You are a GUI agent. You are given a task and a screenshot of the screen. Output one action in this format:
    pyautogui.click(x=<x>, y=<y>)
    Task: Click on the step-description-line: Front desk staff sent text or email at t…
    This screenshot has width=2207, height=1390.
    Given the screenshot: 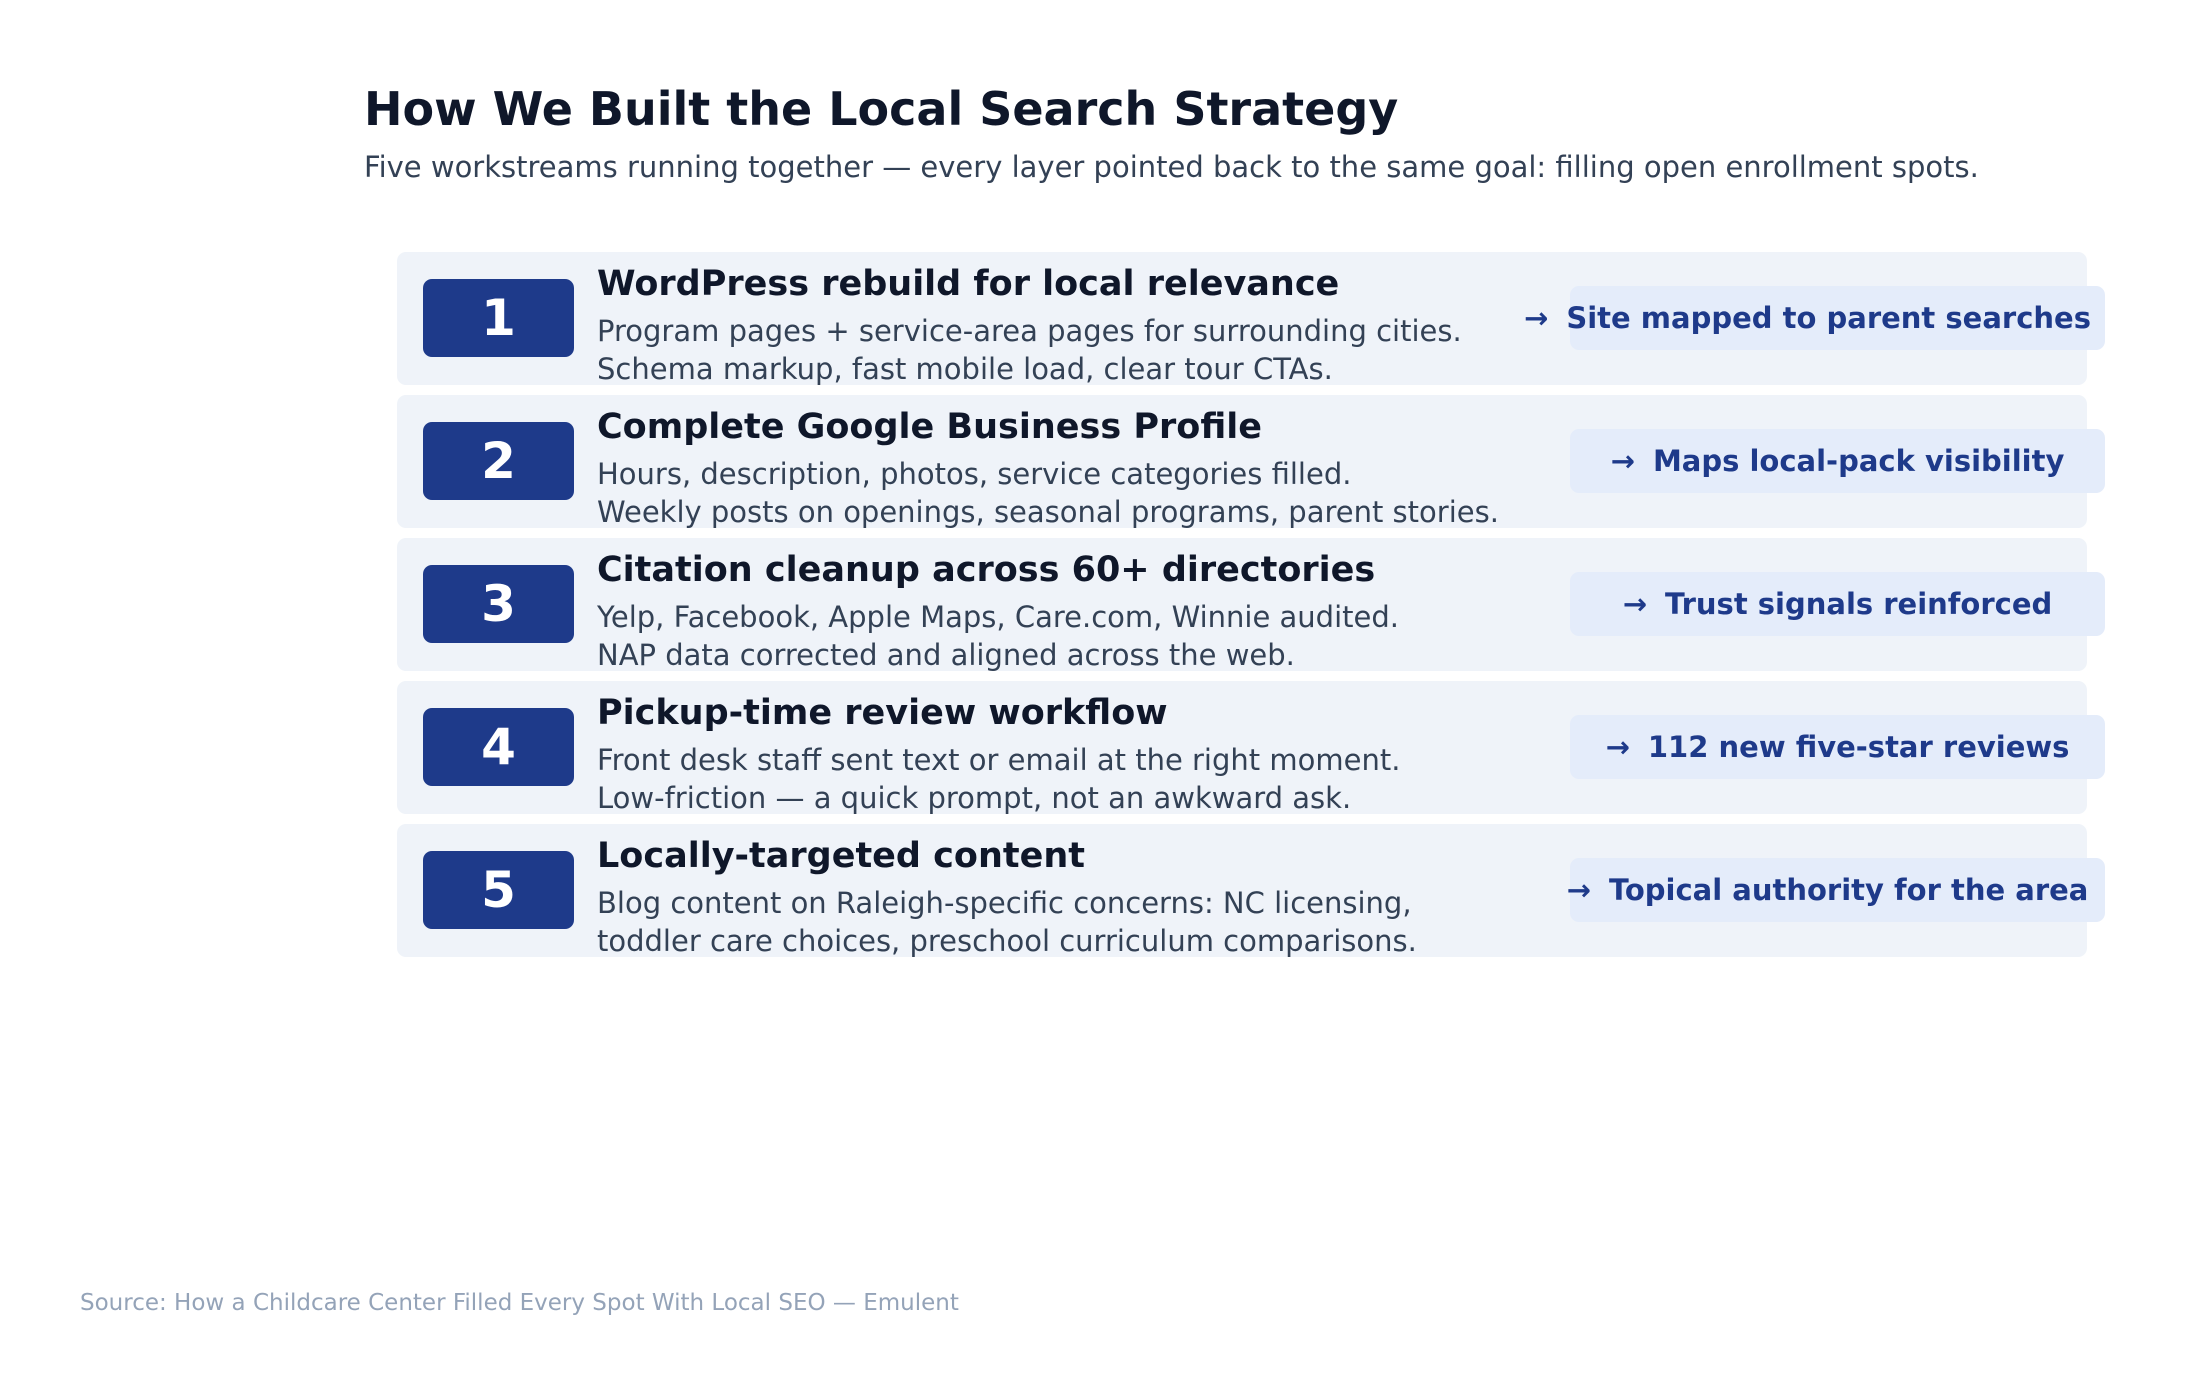 What is the action you would take?
    pyautogui.click(x=999, y=760)
    